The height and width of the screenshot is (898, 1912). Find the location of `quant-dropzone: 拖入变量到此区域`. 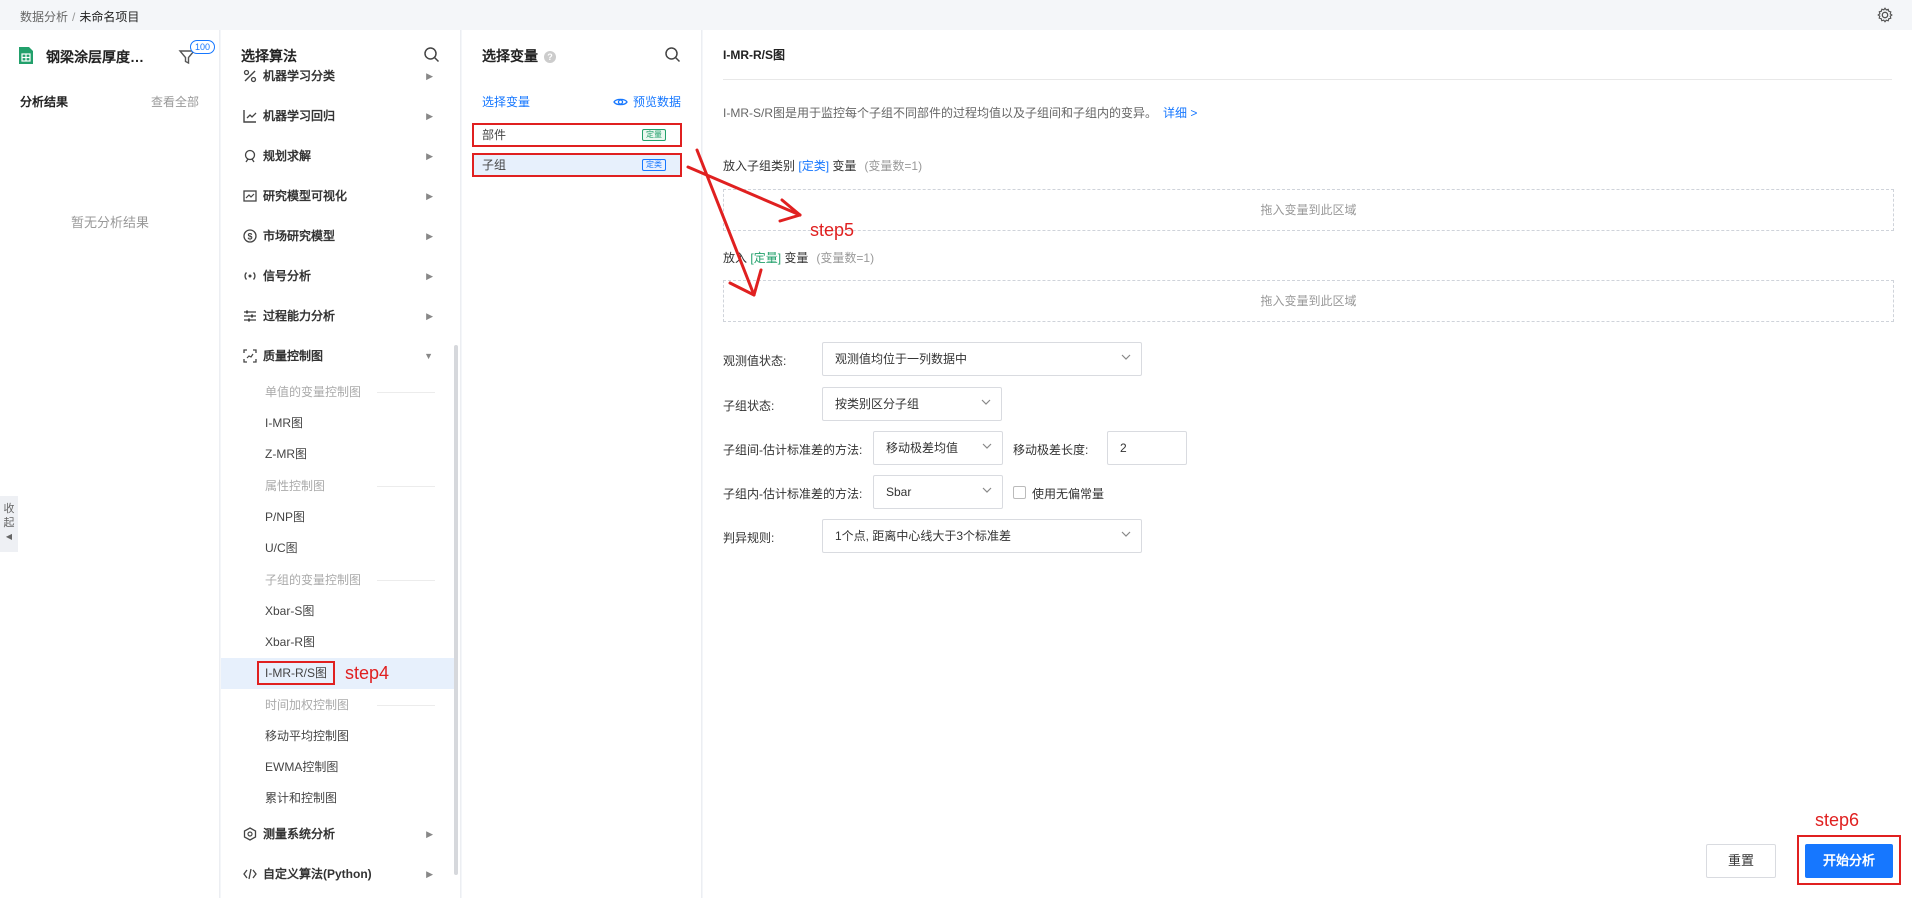

quant-dropzone: 拖入变量到此区域 is located at coordinates (1308, 301).